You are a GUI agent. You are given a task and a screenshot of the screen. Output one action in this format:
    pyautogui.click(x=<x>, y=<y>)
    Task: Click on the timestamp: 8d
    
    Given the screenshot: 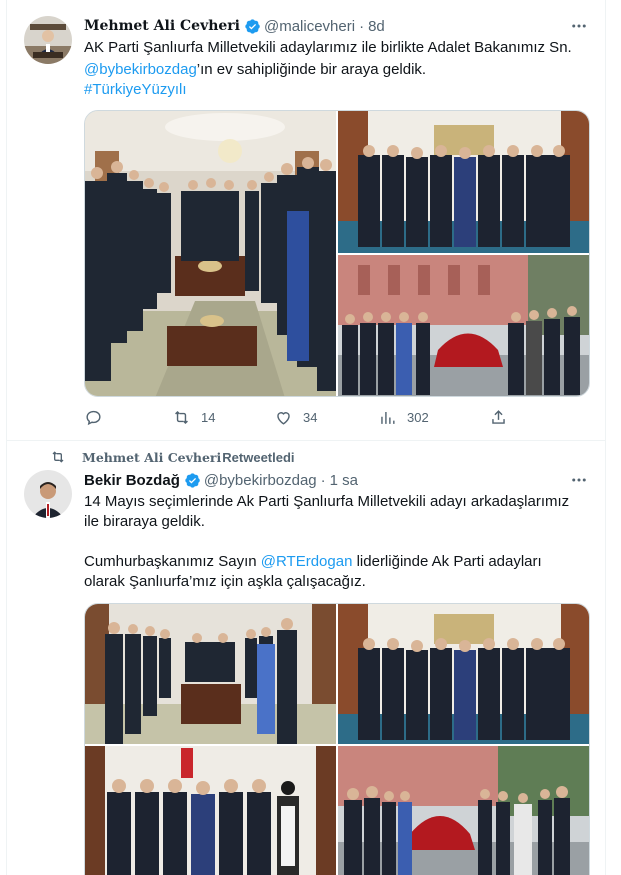 What is the action you would take?
    pyautogui.click(x=376, y=26)
    